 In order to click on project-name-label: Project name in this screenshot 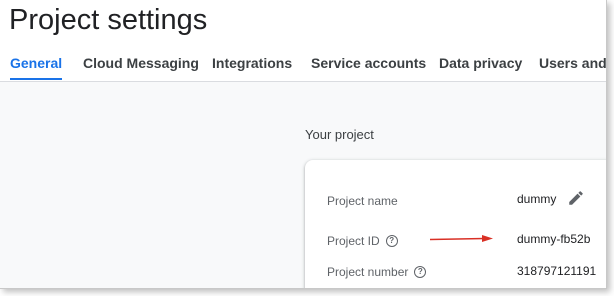, I will do `click(362, 201)`.